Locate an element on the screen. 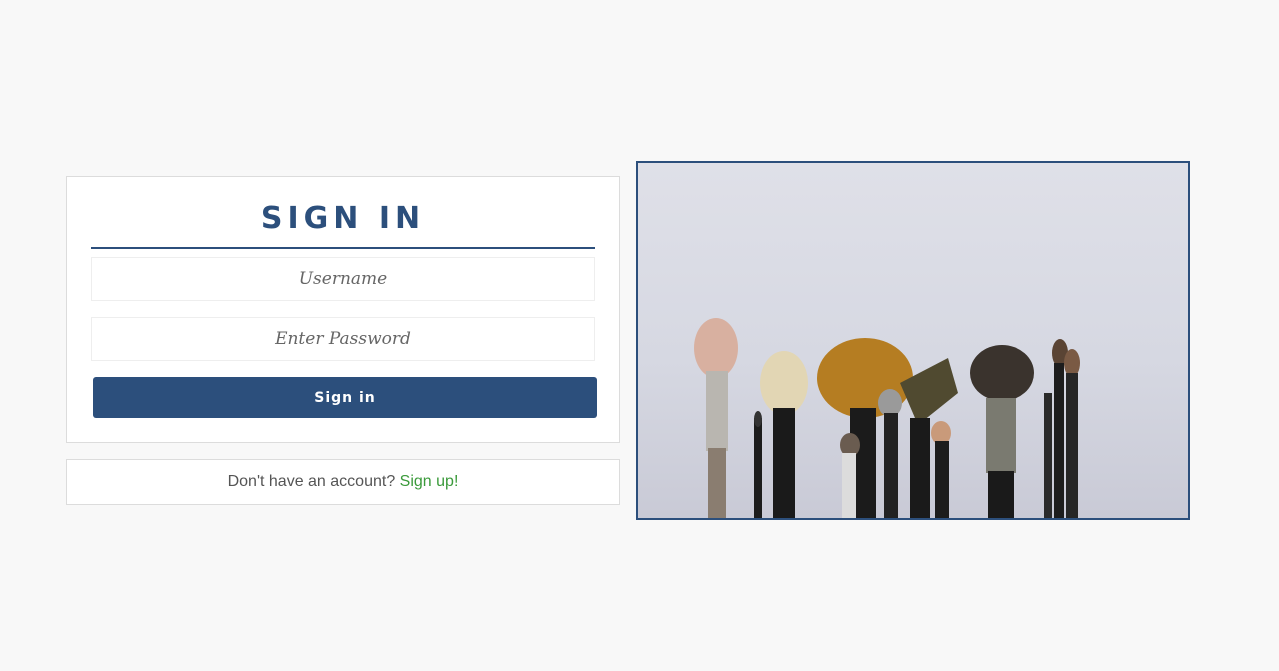  page-title: SIGN IN is located at coordinates (343, 218).